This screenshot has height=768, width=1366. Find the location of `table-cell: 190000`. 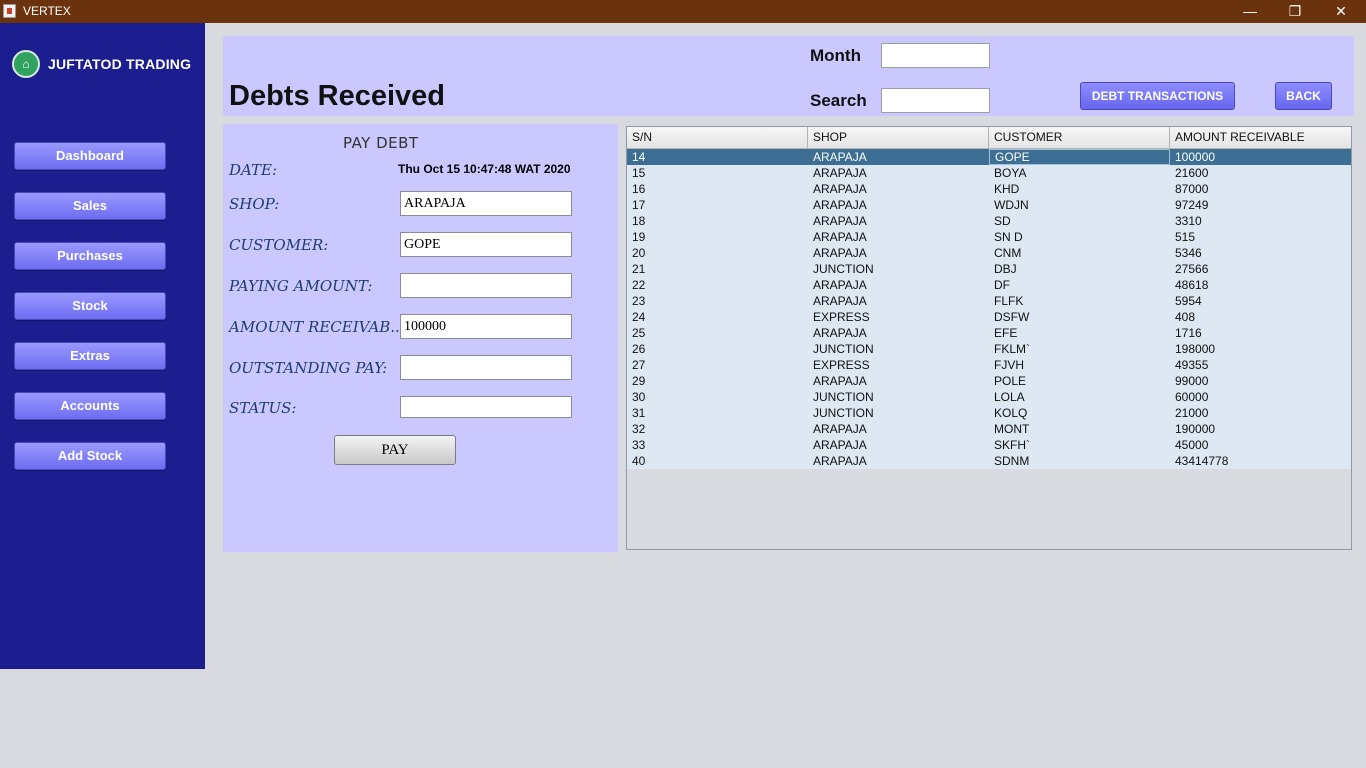

table-cell: 190000 is located at coordinates (1195, 429).